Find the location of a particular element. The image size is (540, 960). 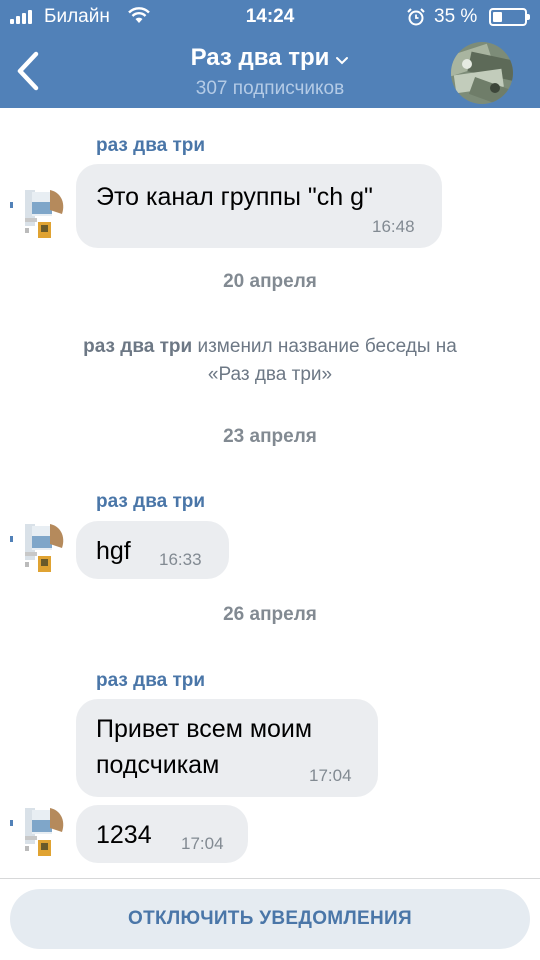

message-bubble: Это канал группы "ch g" 16:48 is located at coordinates (259, 206).